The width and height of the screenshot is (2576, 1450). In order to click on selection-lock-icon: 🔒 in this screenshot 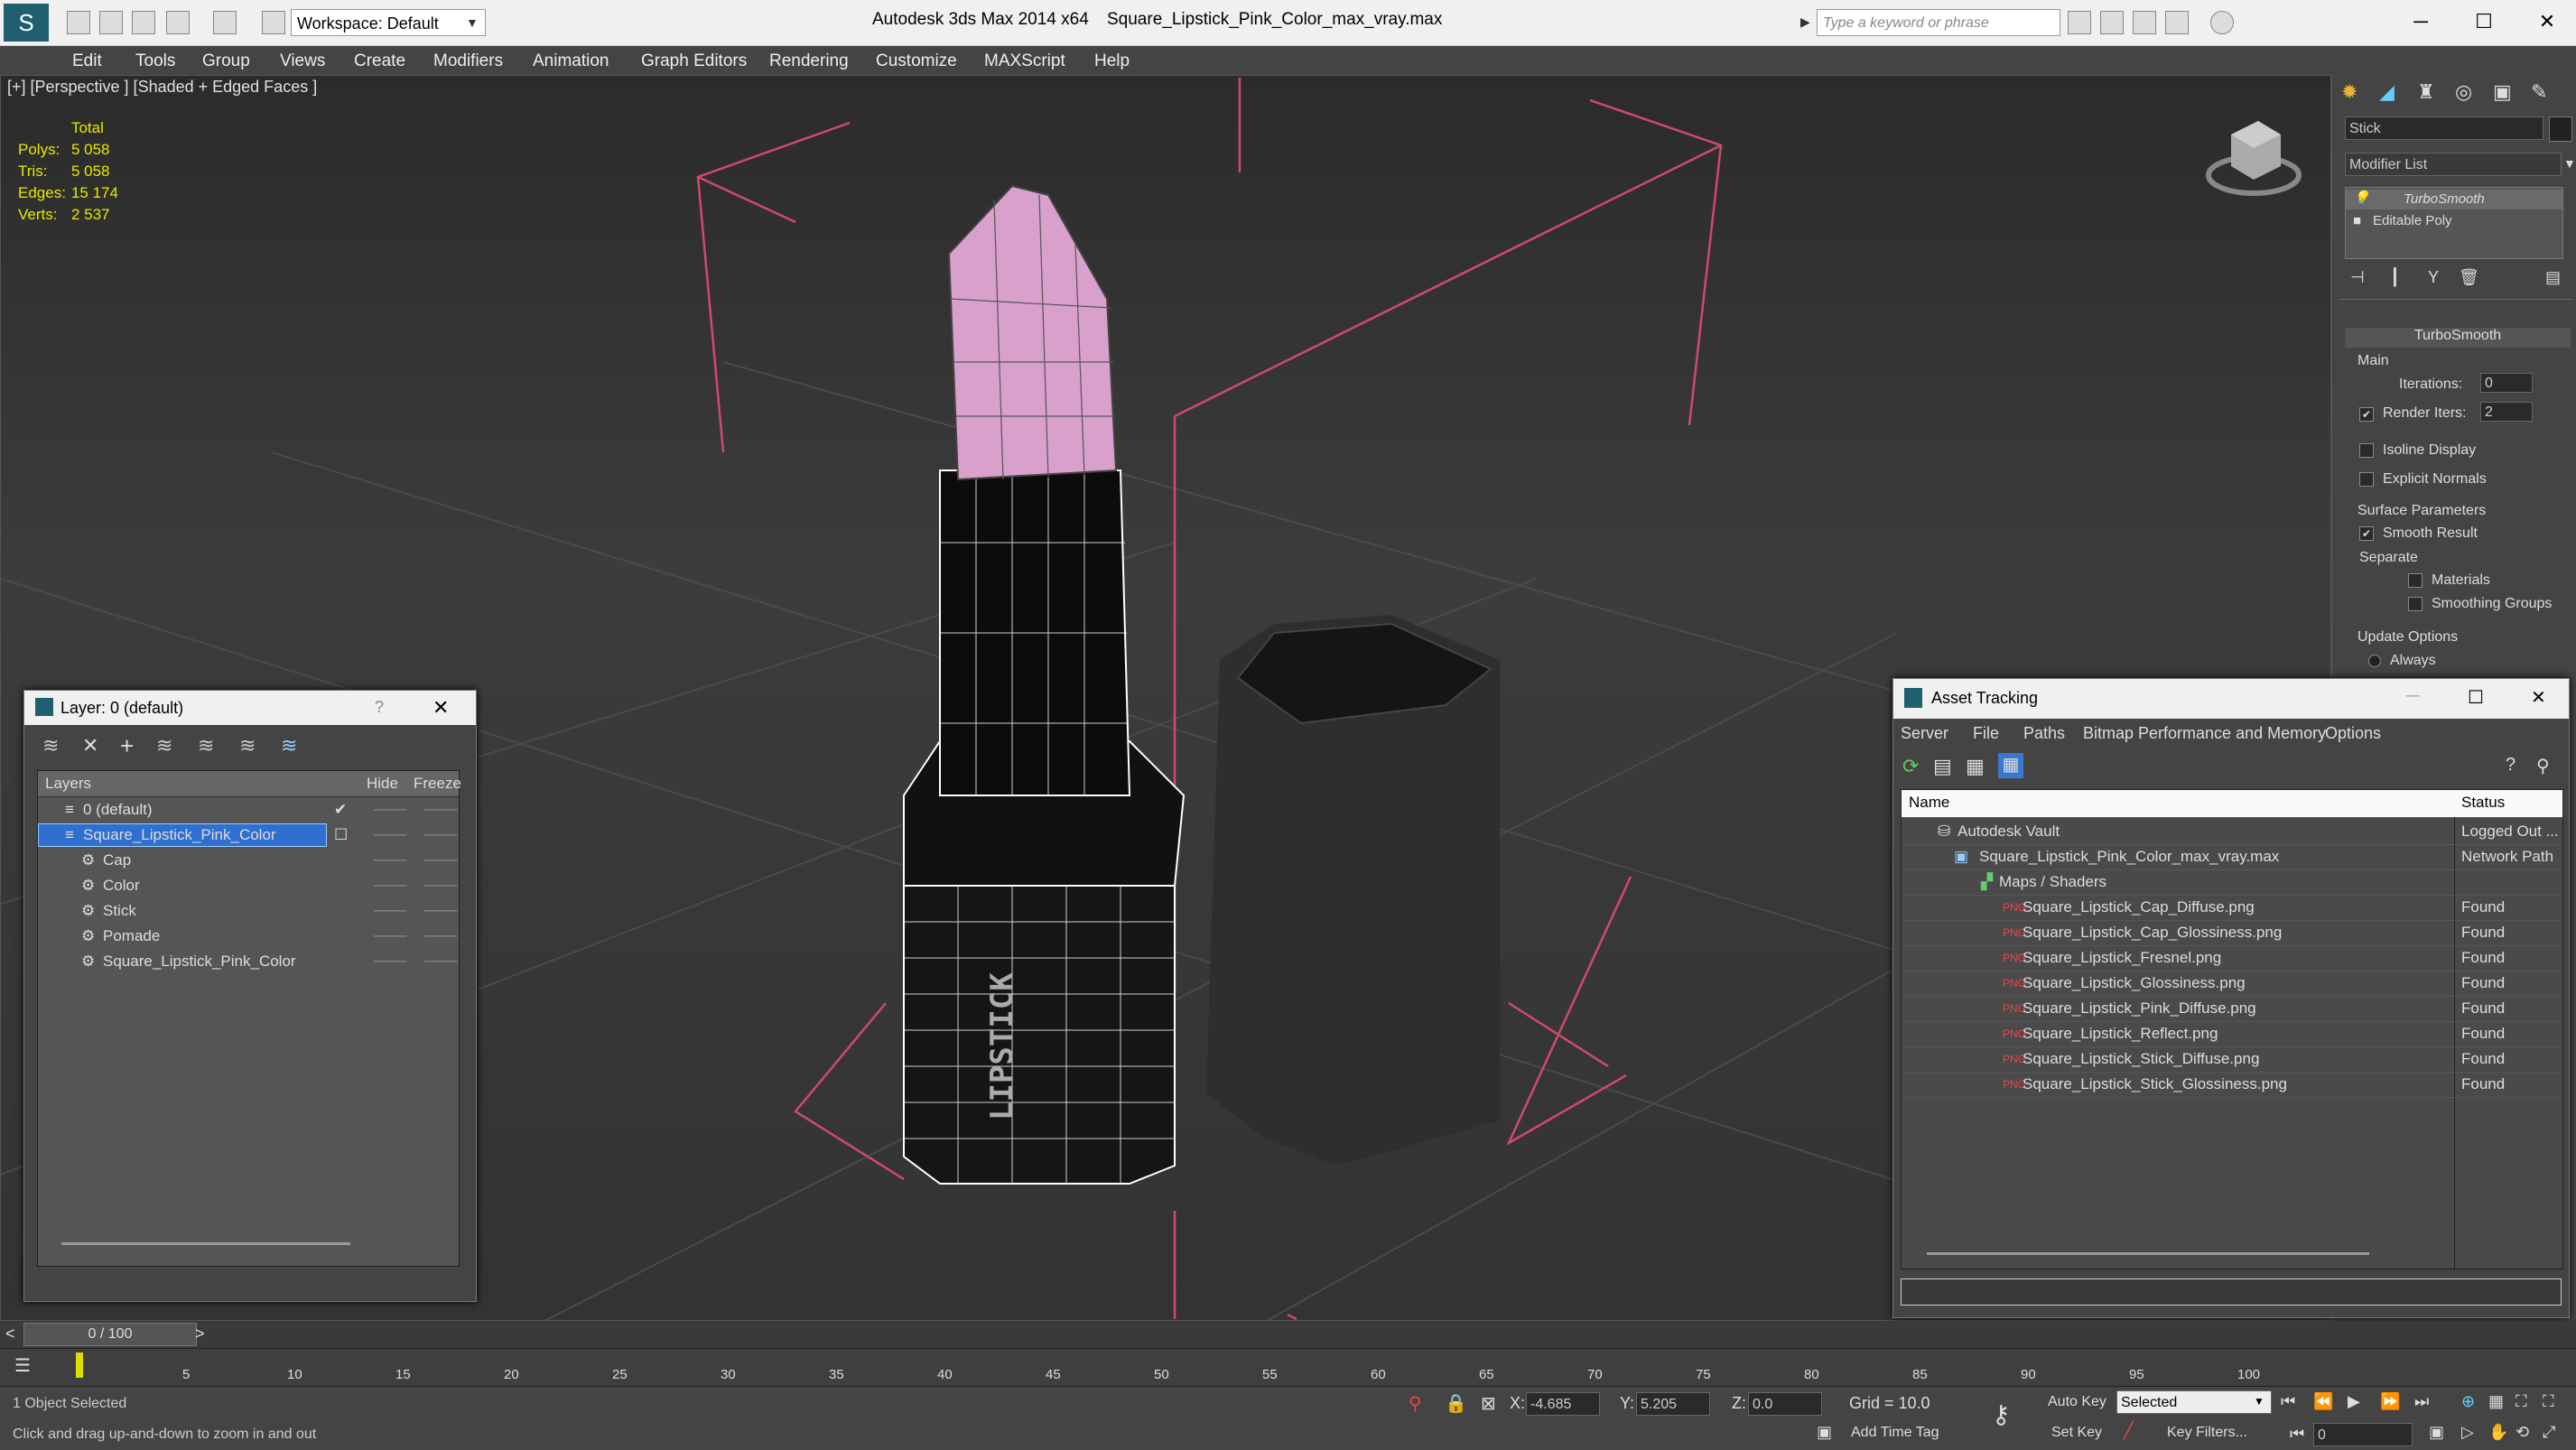, I will do `click(1456, 1403)`.